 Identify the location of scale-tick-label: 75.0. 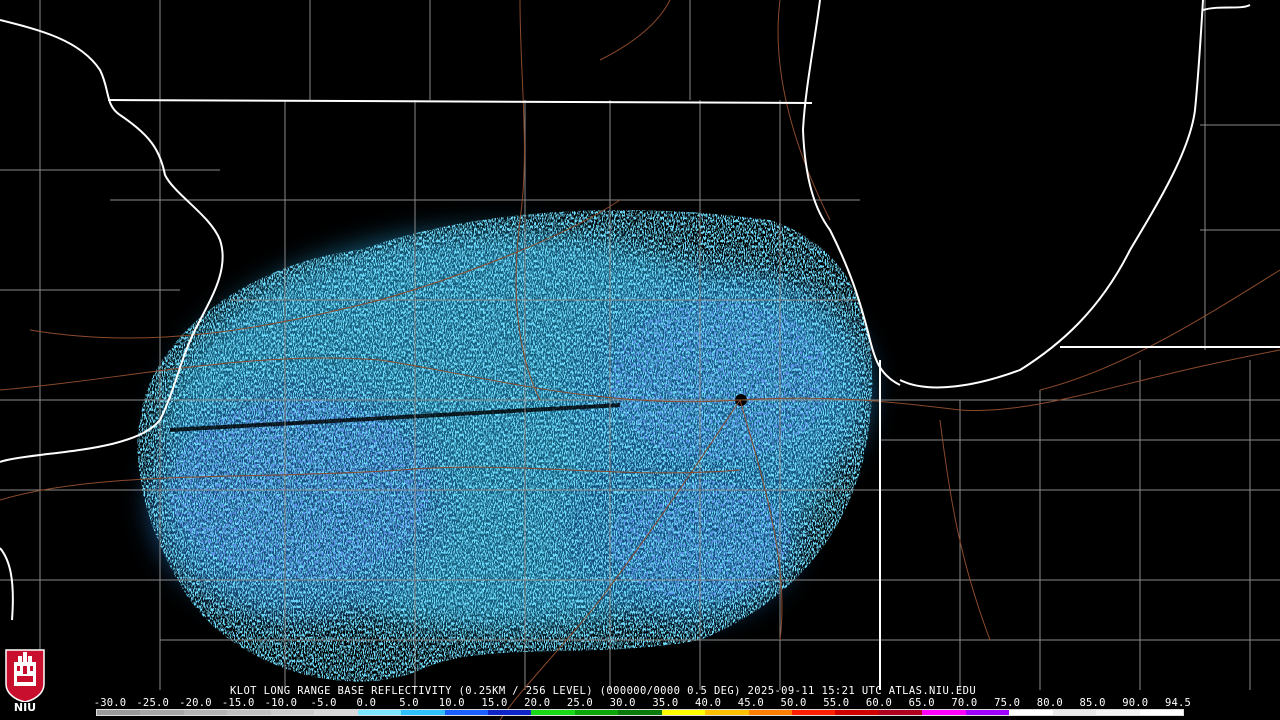
(1007, 703).